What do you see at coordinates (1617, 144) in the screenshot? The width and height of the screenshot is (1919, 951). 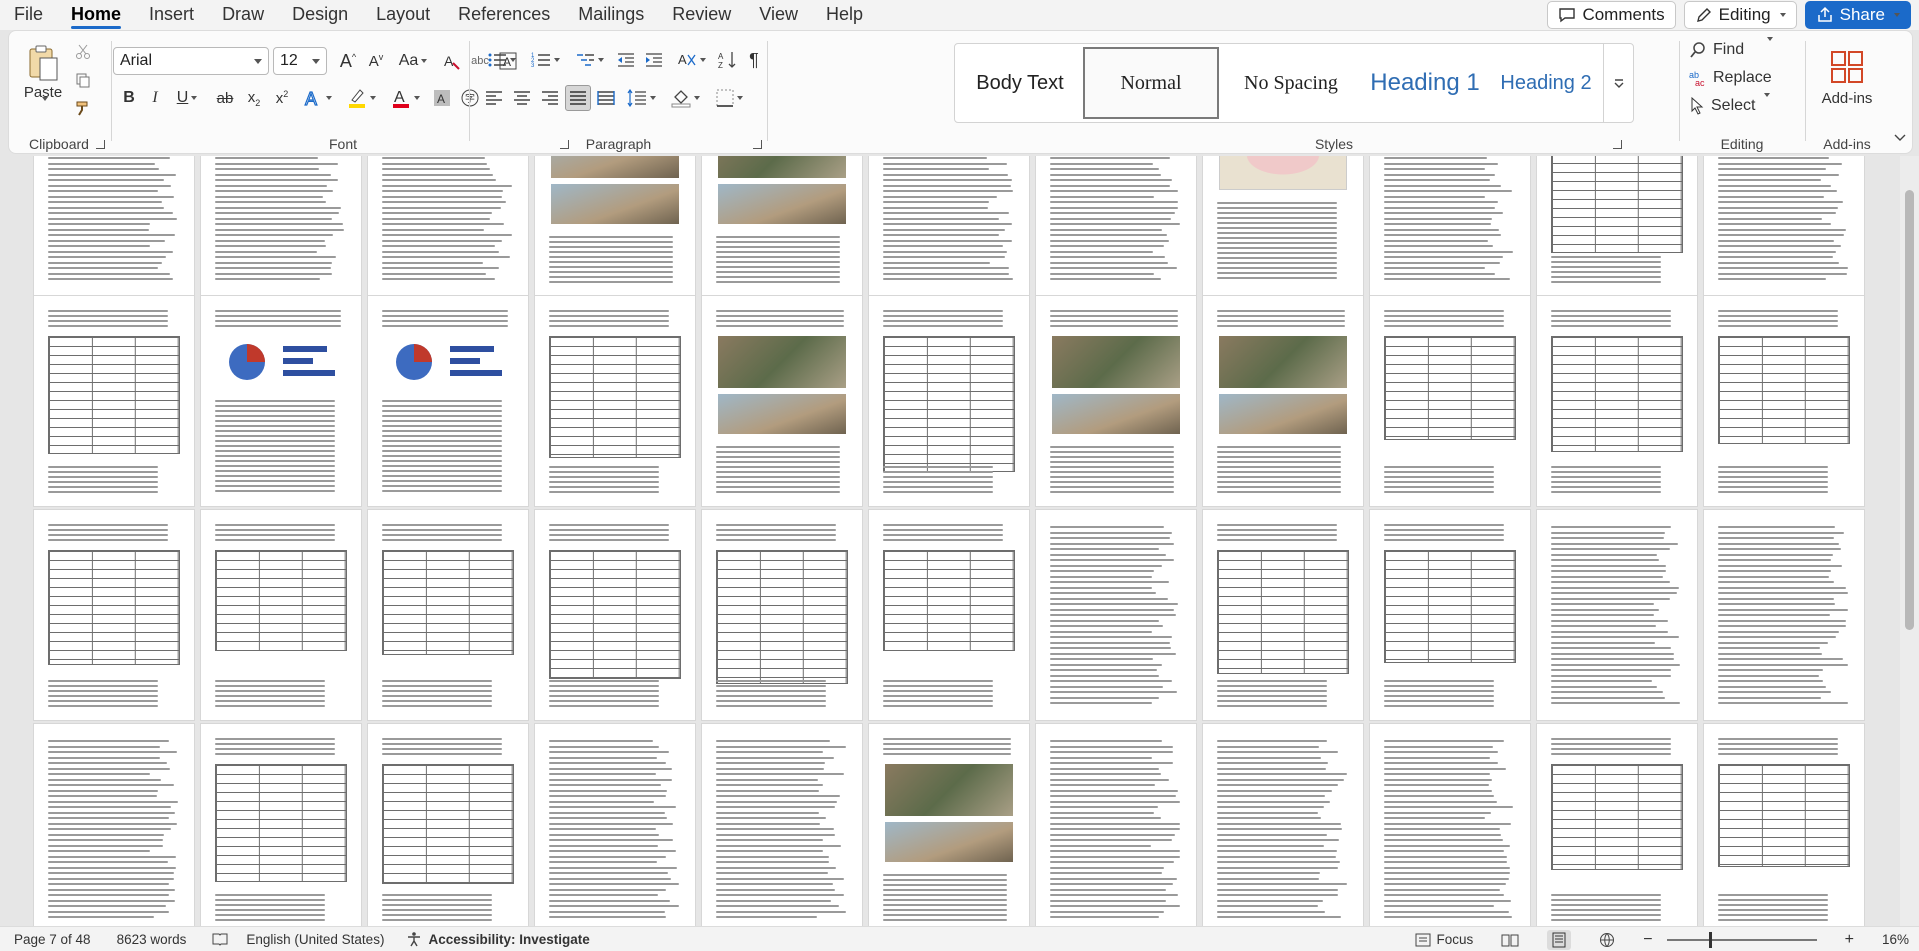 I see `styles-dialog-launcher` at bounding box center [1617, 144].